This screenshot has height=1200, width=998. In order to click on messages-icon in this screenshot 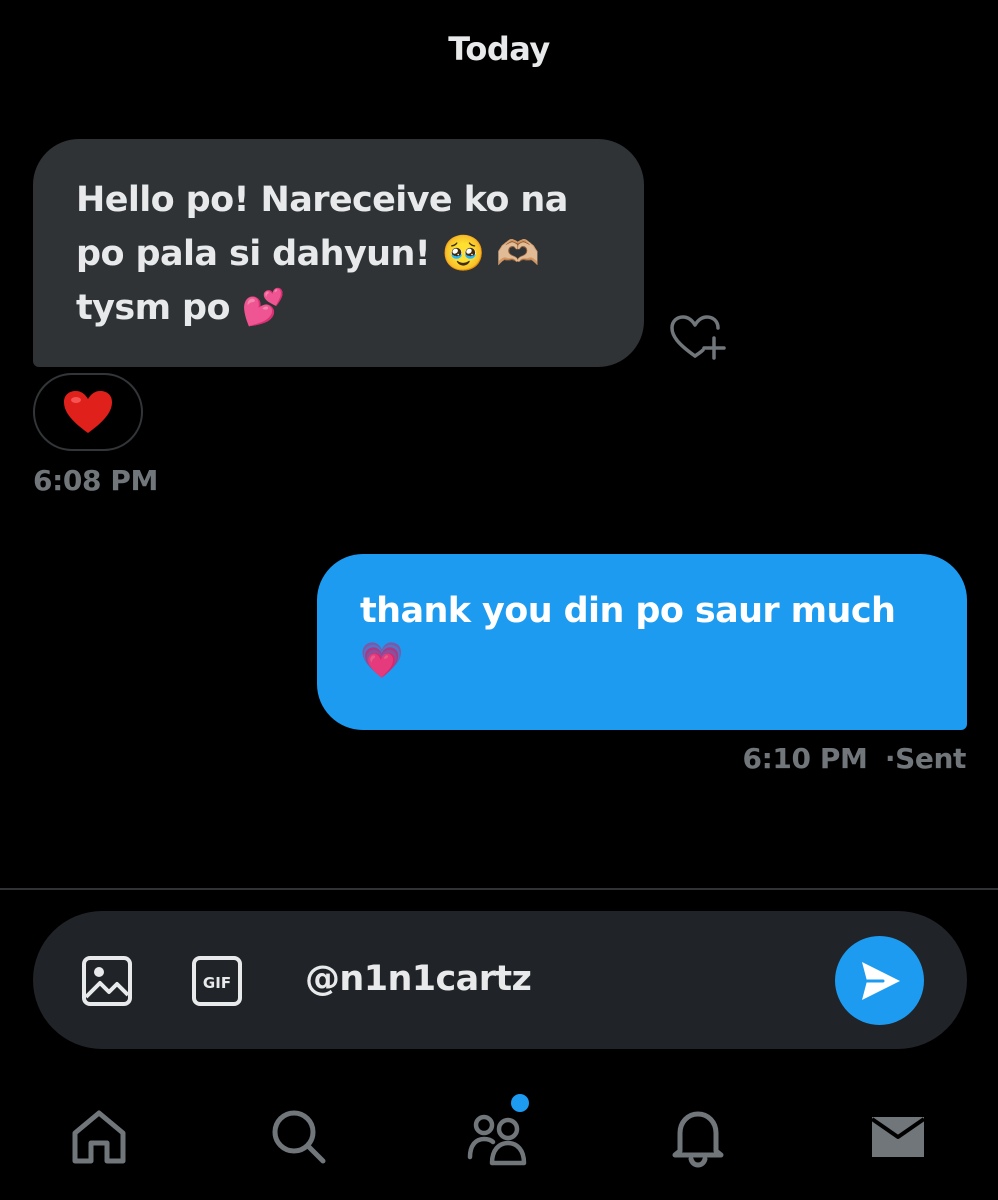, I will do `click(898, 1137)`.